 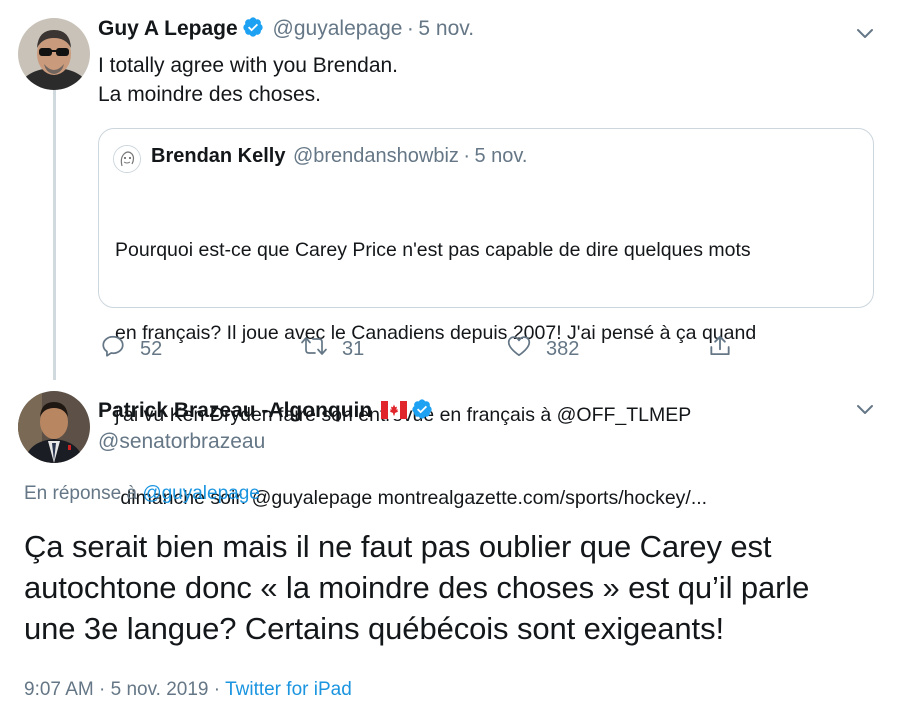 I want to click on tweet1-header: Guy A Lepage @guyalepage · 5 nov., so click(x=286, y=28).